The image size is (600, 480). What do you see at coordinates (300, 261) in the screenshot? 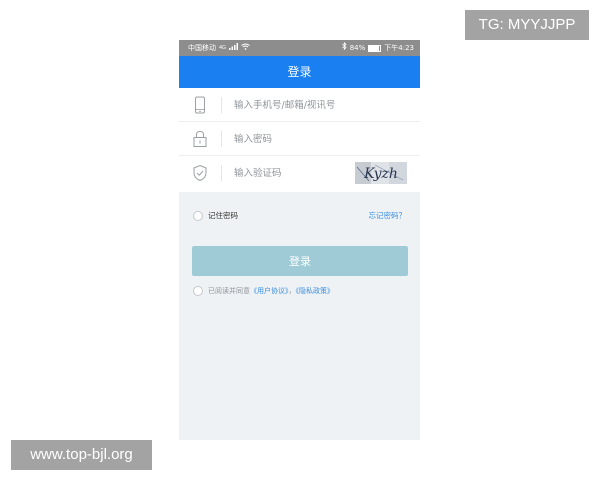
I see `login-button: 登录` at bounding box center [300, 261].